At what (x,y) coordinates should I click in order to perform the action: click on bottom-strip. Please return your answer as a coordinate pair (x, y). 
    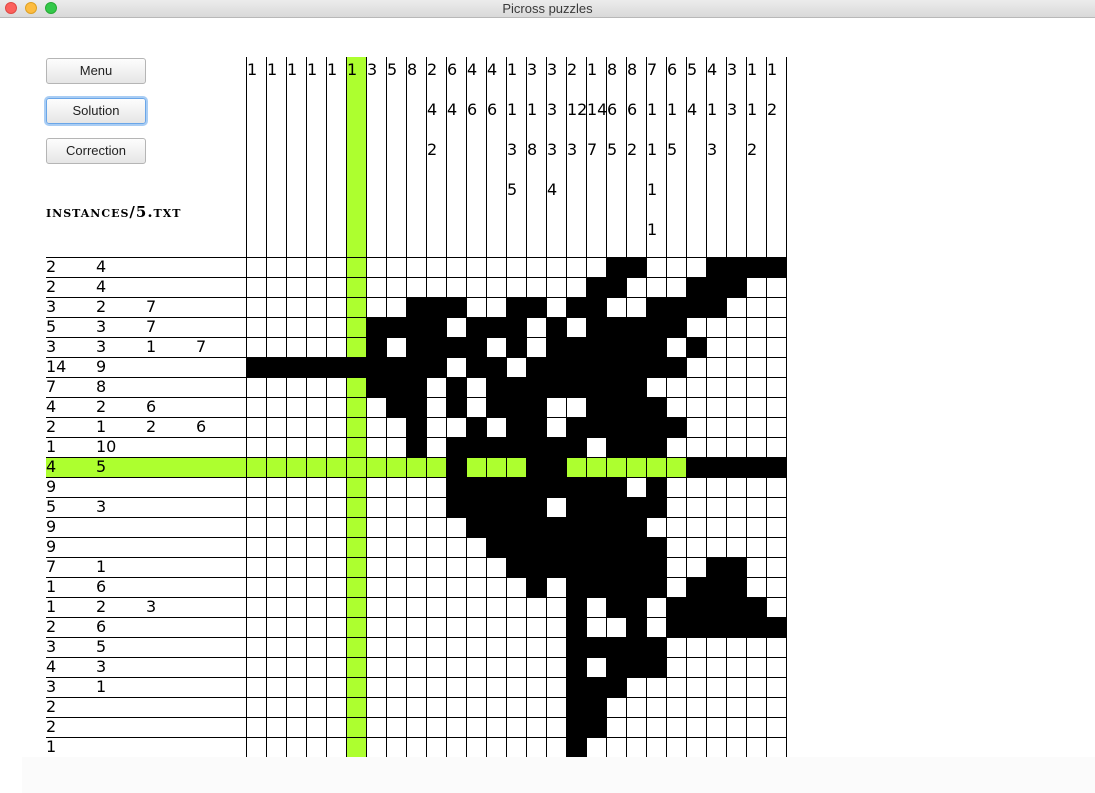
    Looking at the image, I should click on (558, 775).